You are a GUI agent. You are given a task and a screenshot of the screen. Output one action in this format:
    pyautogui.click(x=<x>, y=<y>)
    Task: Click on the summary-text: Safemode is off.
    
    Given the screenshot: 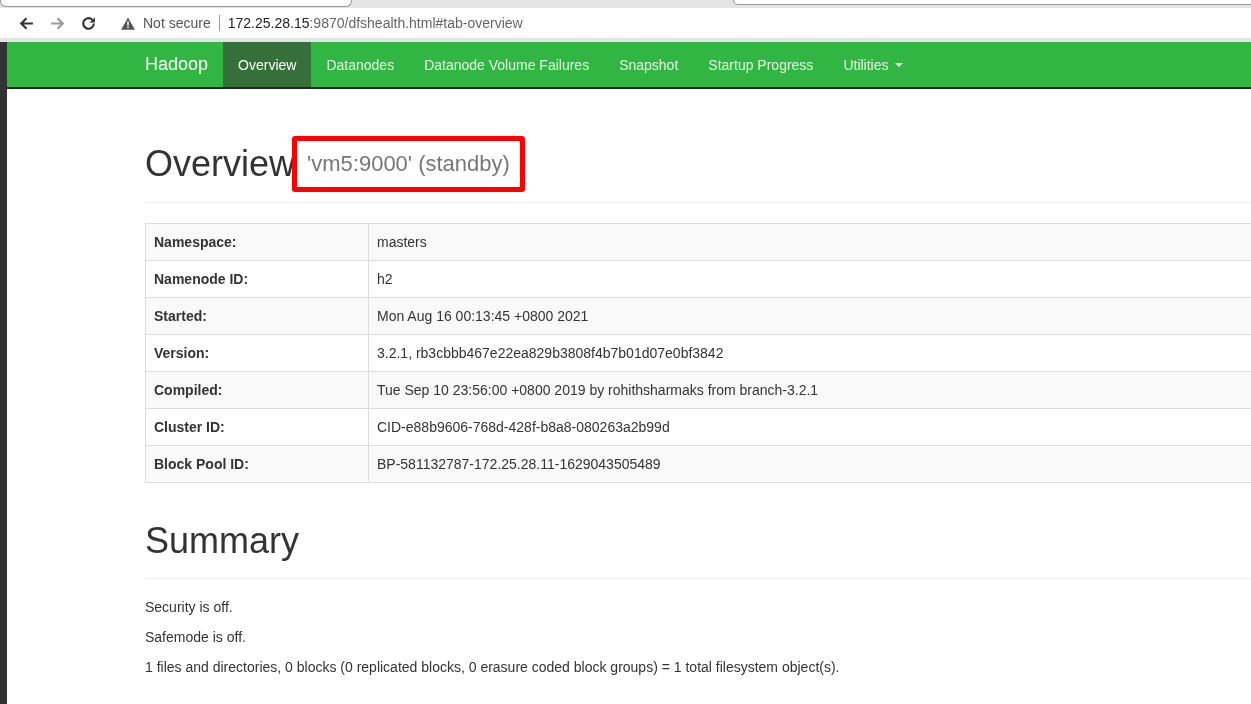 What is the action you would take?
    pyautogui.click(x=196, y=637)
    